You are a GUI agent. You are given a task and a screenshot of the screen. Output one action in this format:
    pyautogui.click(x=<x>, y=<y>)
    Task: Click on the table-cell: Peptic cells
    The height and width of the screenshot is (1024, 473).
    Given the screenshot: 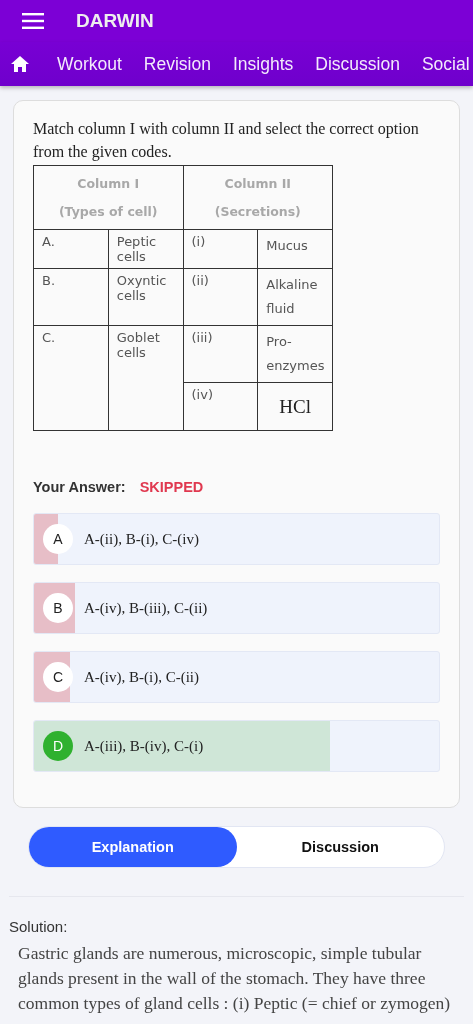 What is the action you would take?
    pyautogui.click(x=145, y=249)
    